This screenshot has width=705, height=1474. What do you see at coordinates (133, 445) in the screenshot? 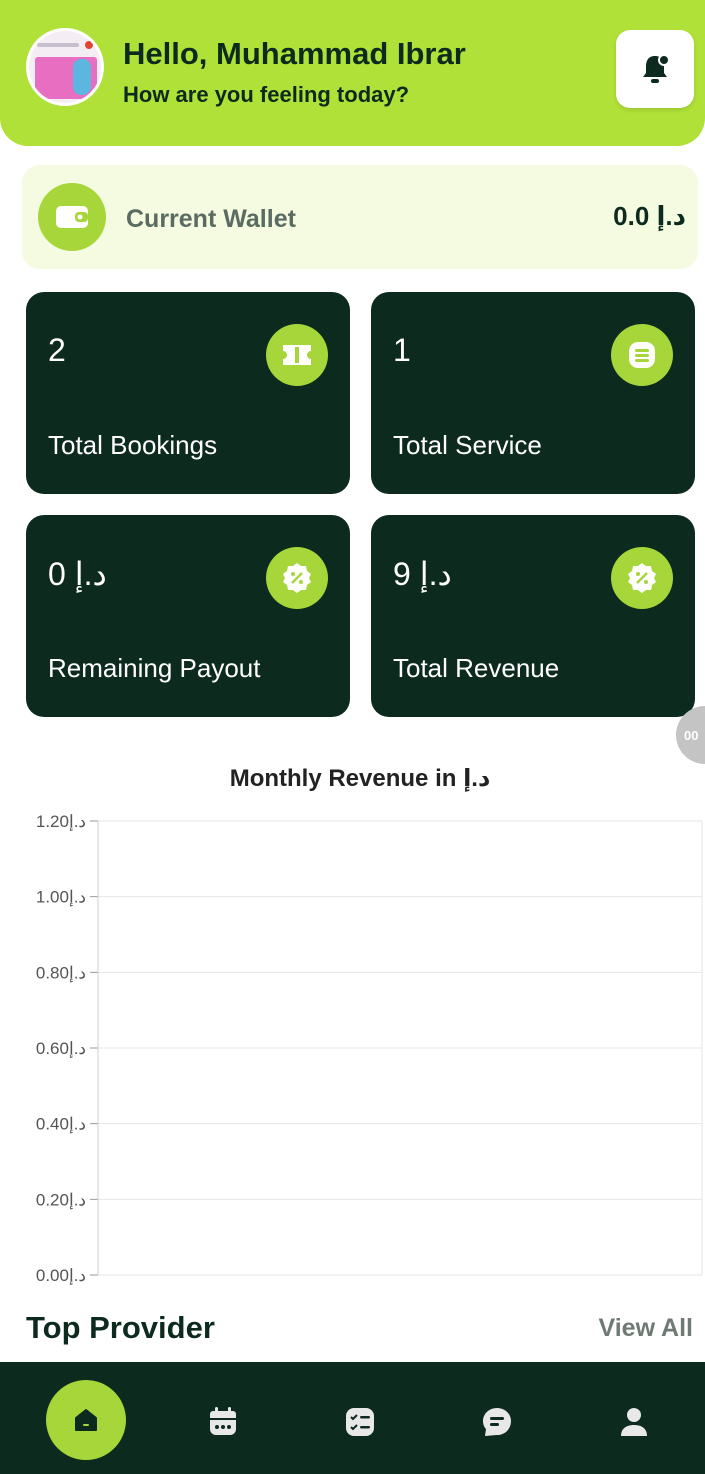
I see `stat-label: Total Bookings` at bounding box center [133, 445].